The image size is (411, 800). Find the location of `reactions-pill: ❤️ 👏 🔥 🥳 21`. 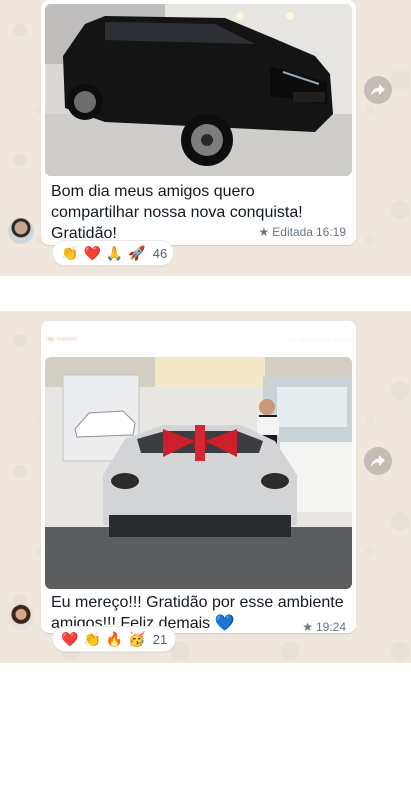

reactions-pill: ❤️ 👏 🔥 🥳 21 is located at coordinates (114, 639).